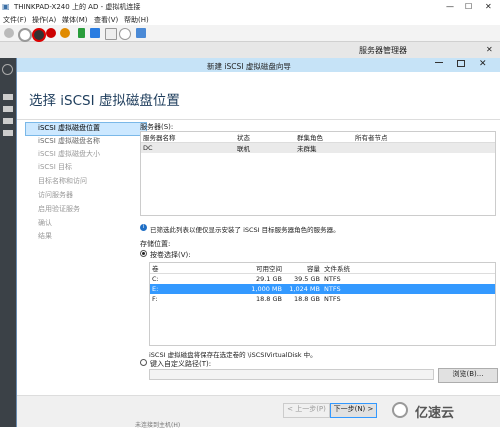 The height and width of the screenshot is (429, 500). I want to click on turn-off-icon, so click(39, 35).